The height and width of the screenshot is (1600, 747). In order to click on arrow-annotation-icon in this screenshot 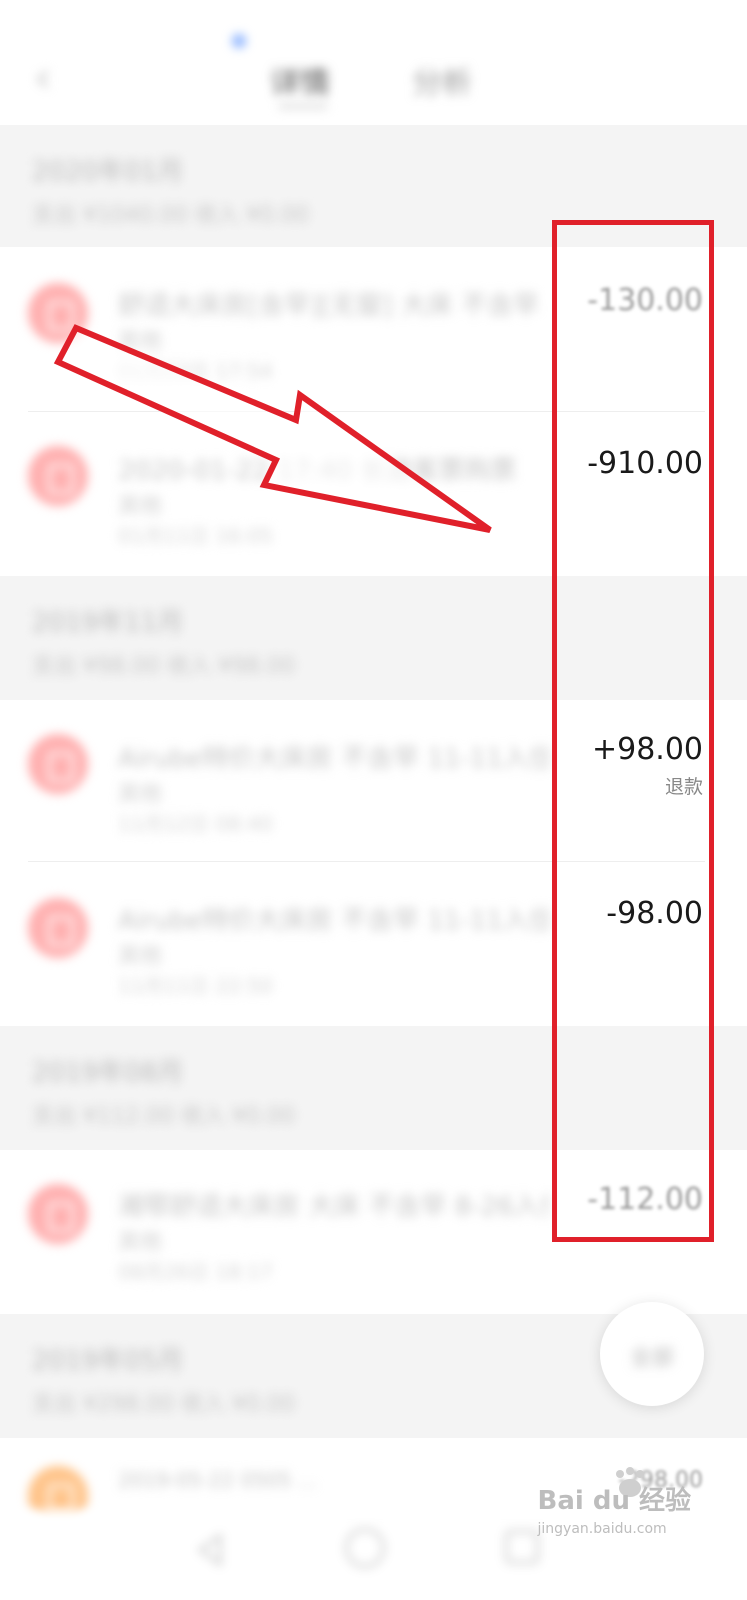, I will do `click(272, 428)`.